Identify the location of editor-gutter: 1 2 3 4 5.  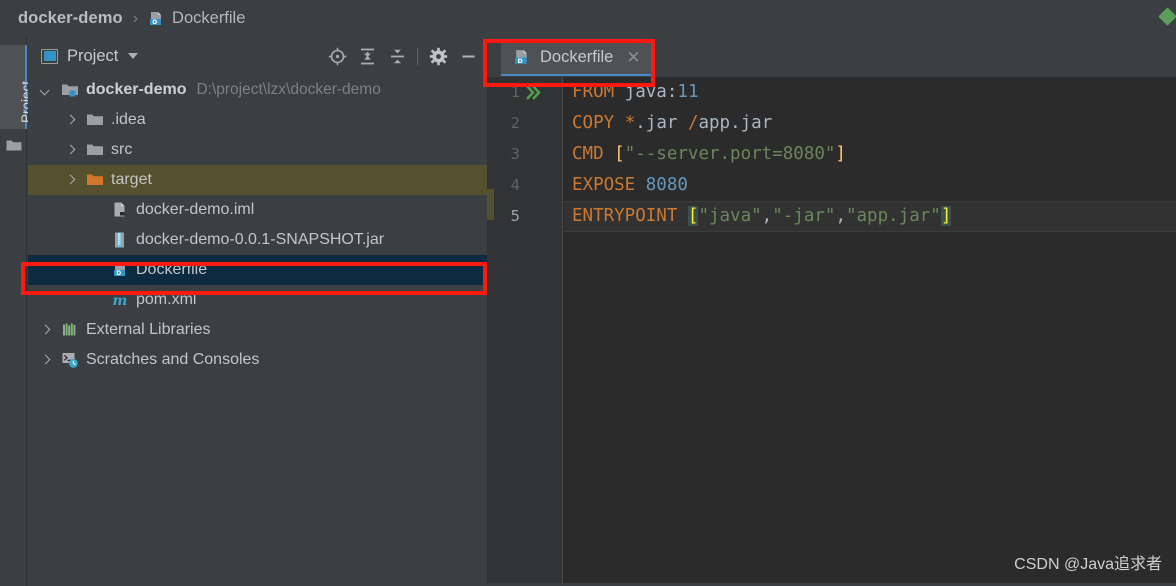
(525, 331).